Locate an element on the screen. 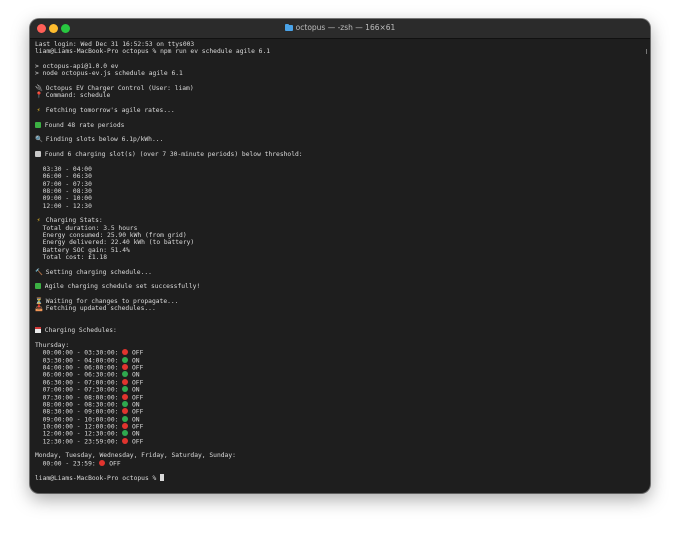 The height and width of the screenshot is (533, 680). terminal-line-text: Energy delivered: 22.40 kWh (to battery) is located at coordinates (115, 243).